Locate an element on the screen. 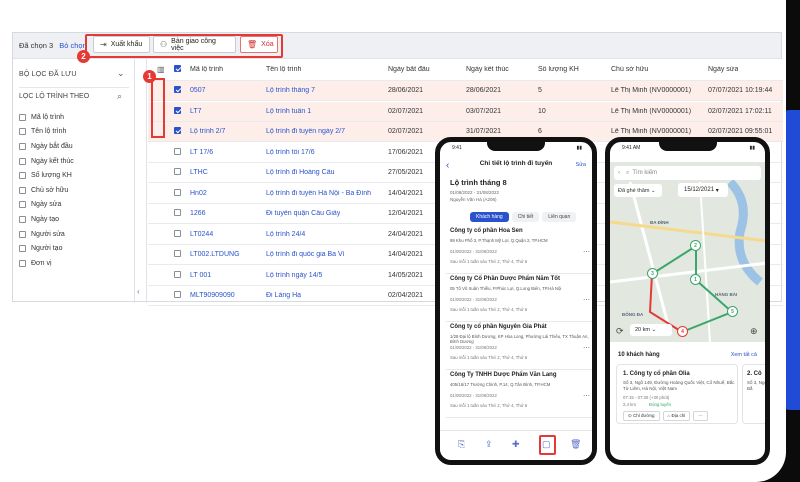 The image size is (800, 482). more-button: ⋯ is located at coordinates (700, 416).